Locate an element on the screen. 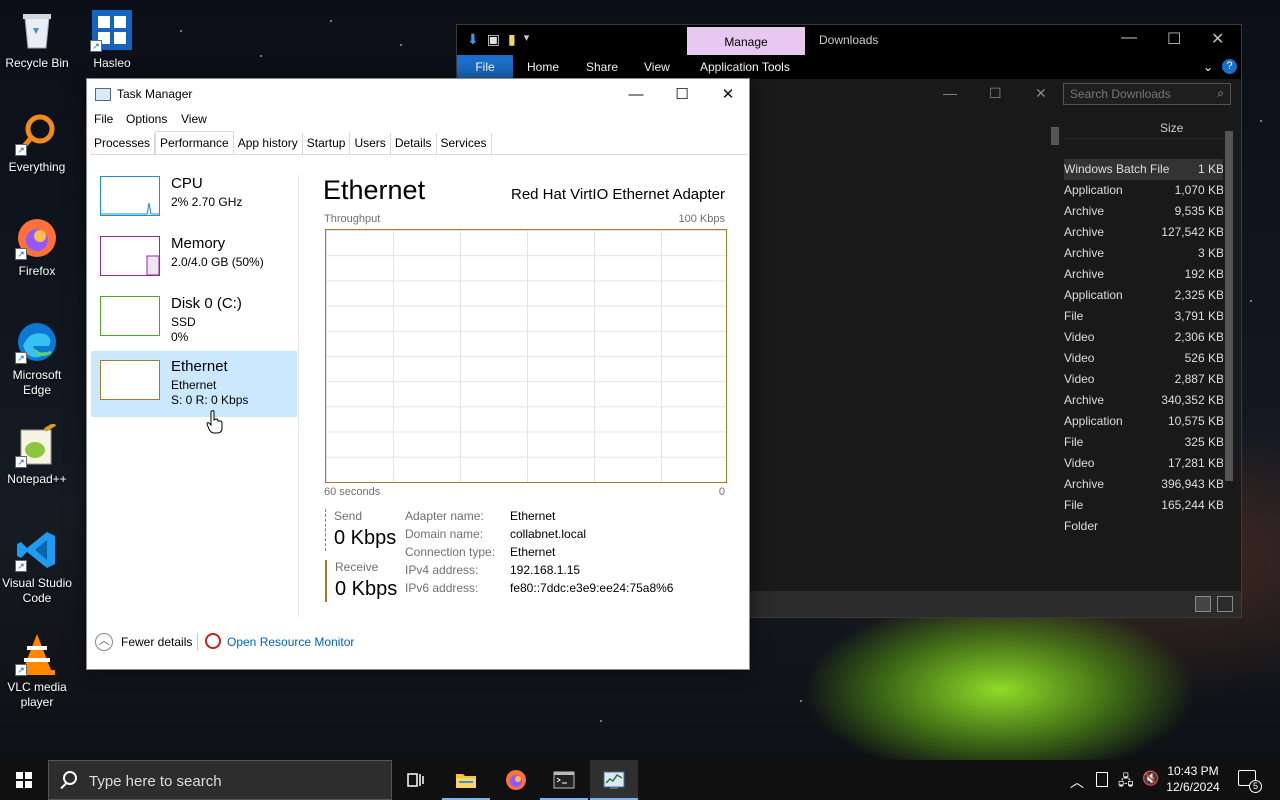 The image size is (1280, 800). list-item: Archive 3 KB is located at coordinates (1144, 253).